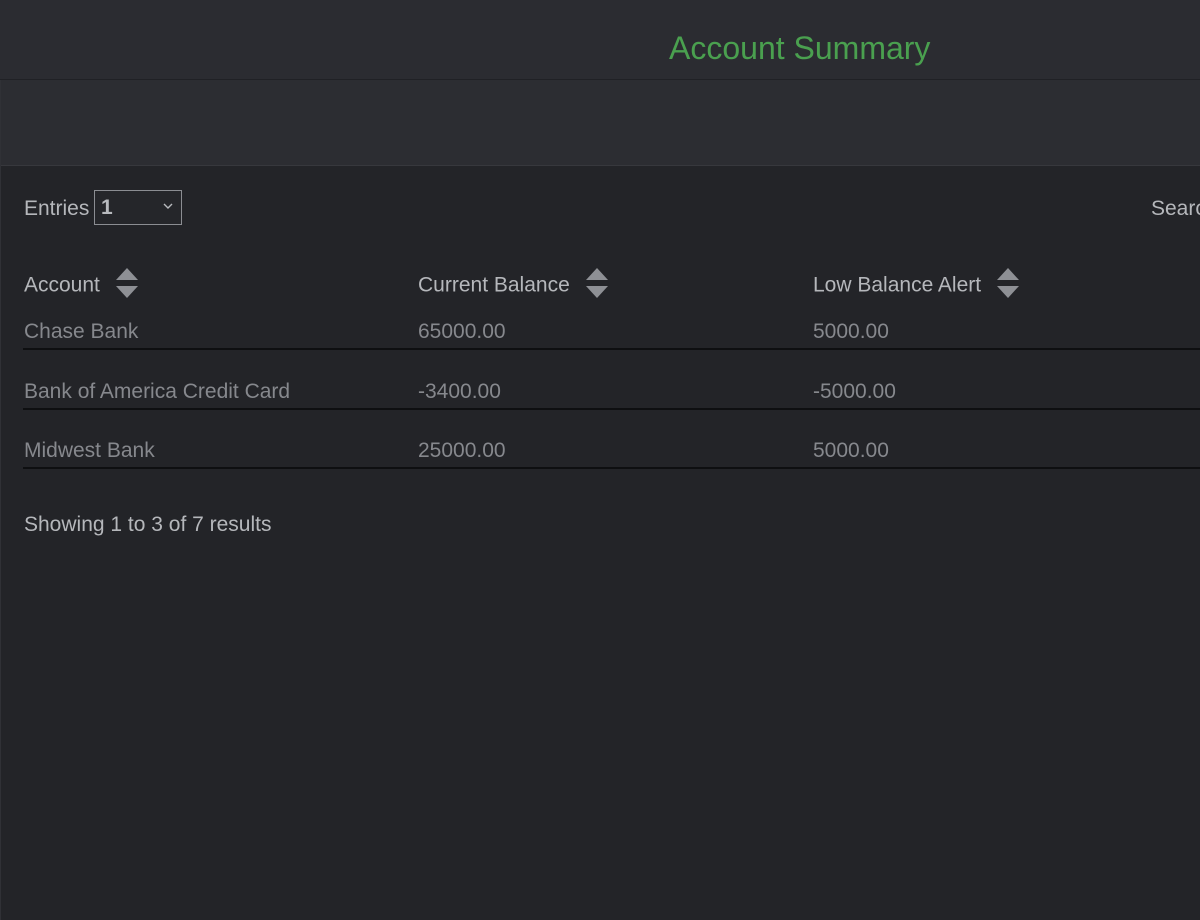 This screenshot has height=920, width=1200. What do you see at coordinates (57, 208) in the screenshot?
I see `entries-label: Entries` at bounding box center [57, 208].